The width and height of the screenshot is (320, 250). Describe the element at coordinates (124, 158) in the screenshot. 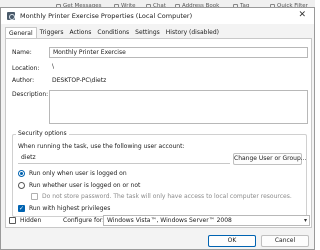

I see `user-account-field: dietz` at that location.